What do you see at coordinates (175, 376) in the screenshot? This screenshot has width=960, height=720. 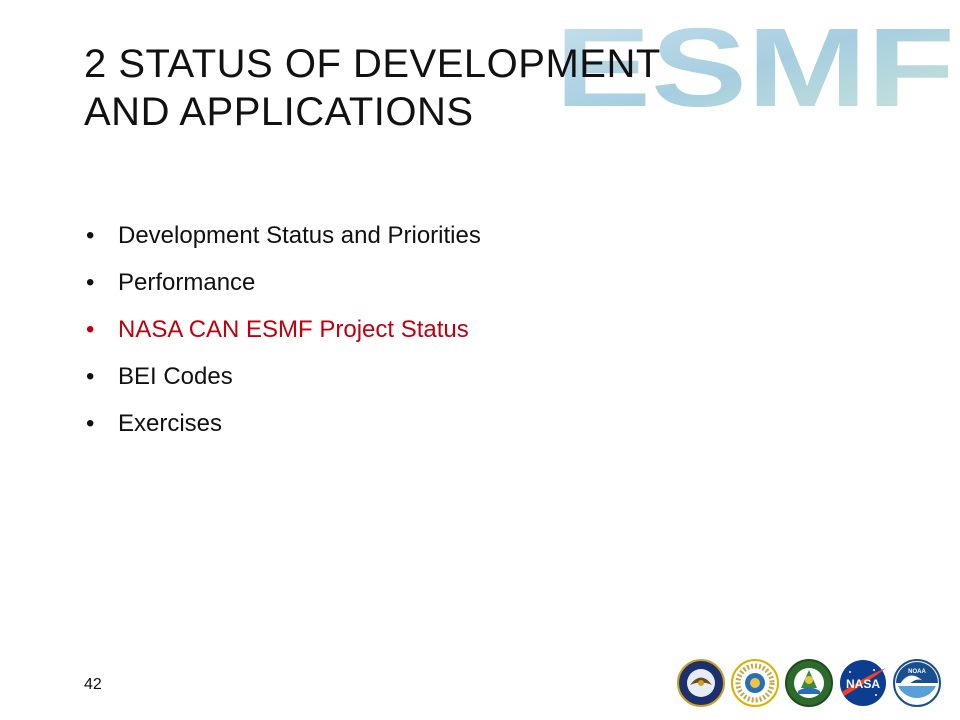 I see `bullet-text: BEI Codes` at bounding box center [175, 376].